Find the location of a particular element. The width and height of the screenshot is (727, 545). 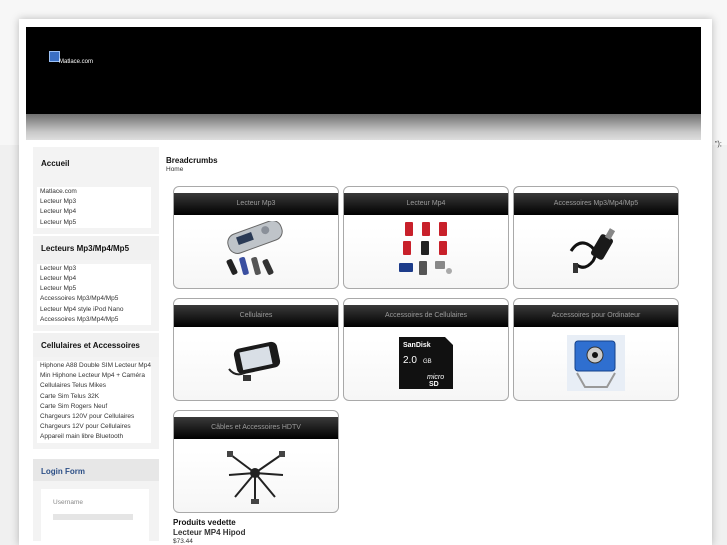

sidebar-title-cellulaires: Cellulaires et Accessoires is located at coordinates (96, 345).